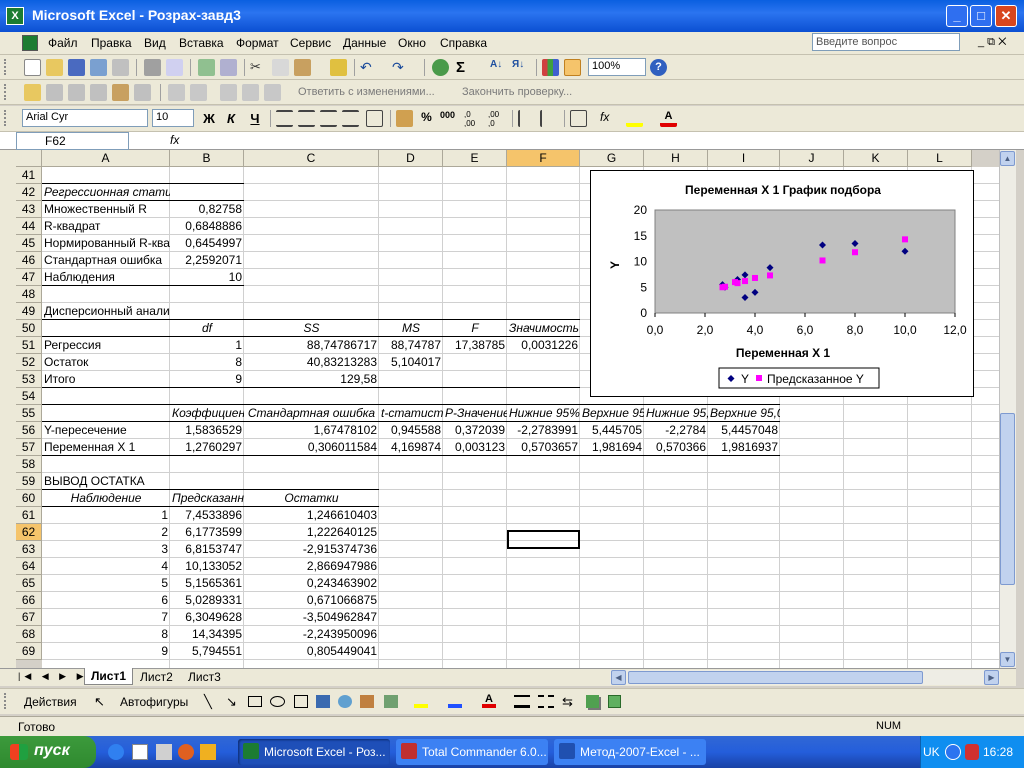 The height and width of the screenshot is (768, 1024). I want to click on security-shield-icon, so click(972, 752).